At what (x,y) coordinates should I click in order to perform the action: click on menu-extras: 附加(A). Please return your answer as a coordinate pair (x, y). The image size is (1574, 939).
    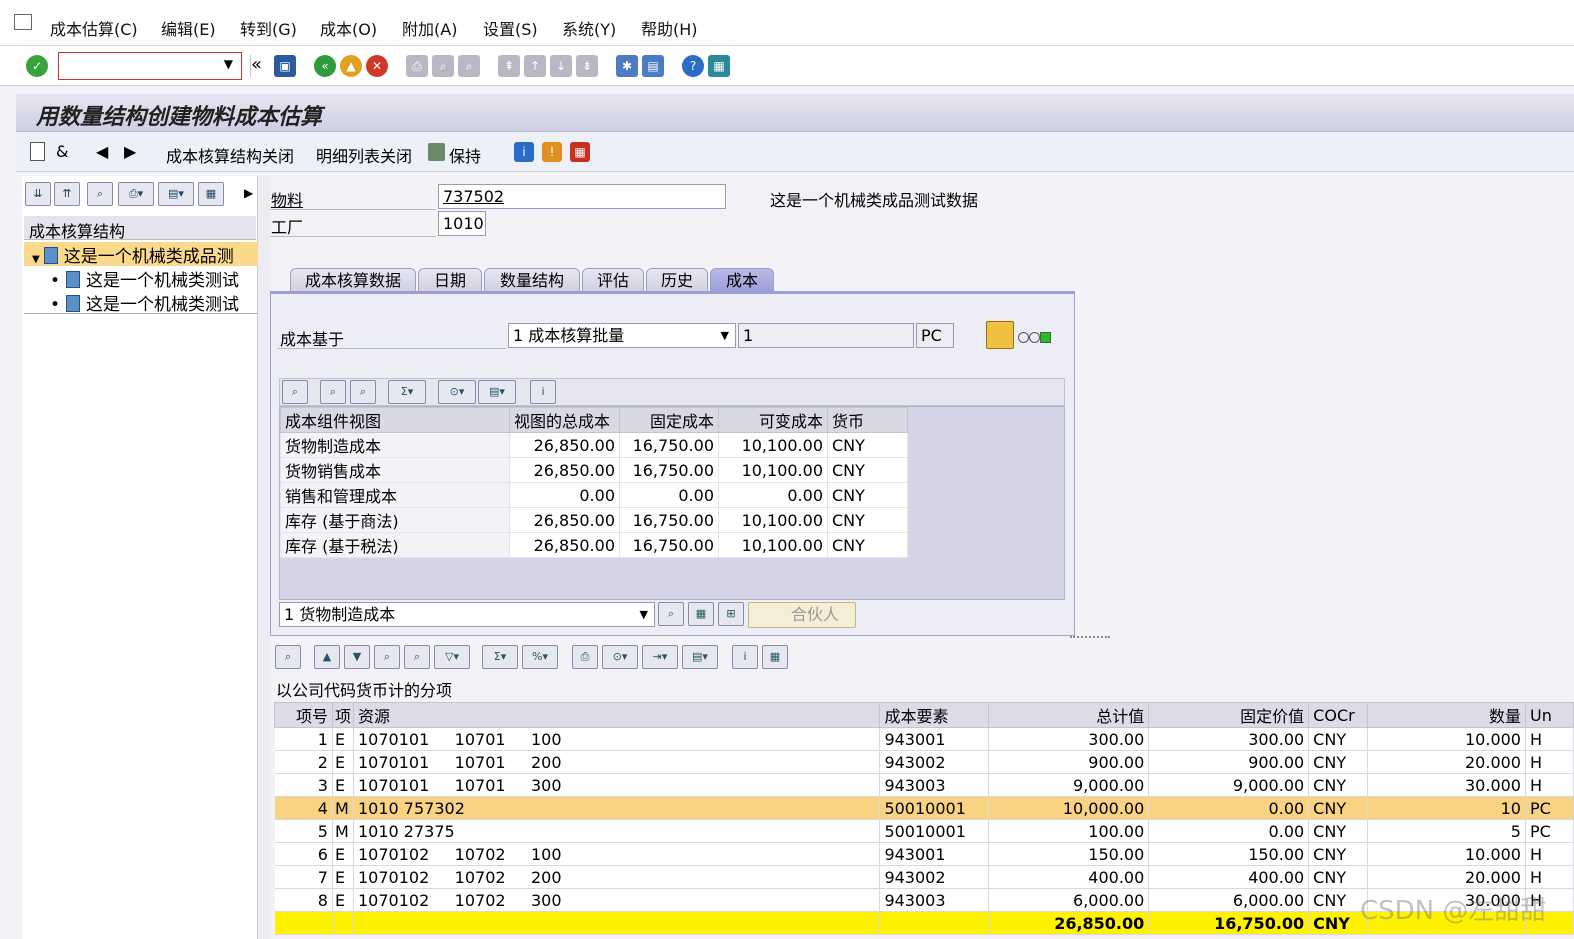
    Looking at the image, I should click on (429, 28).